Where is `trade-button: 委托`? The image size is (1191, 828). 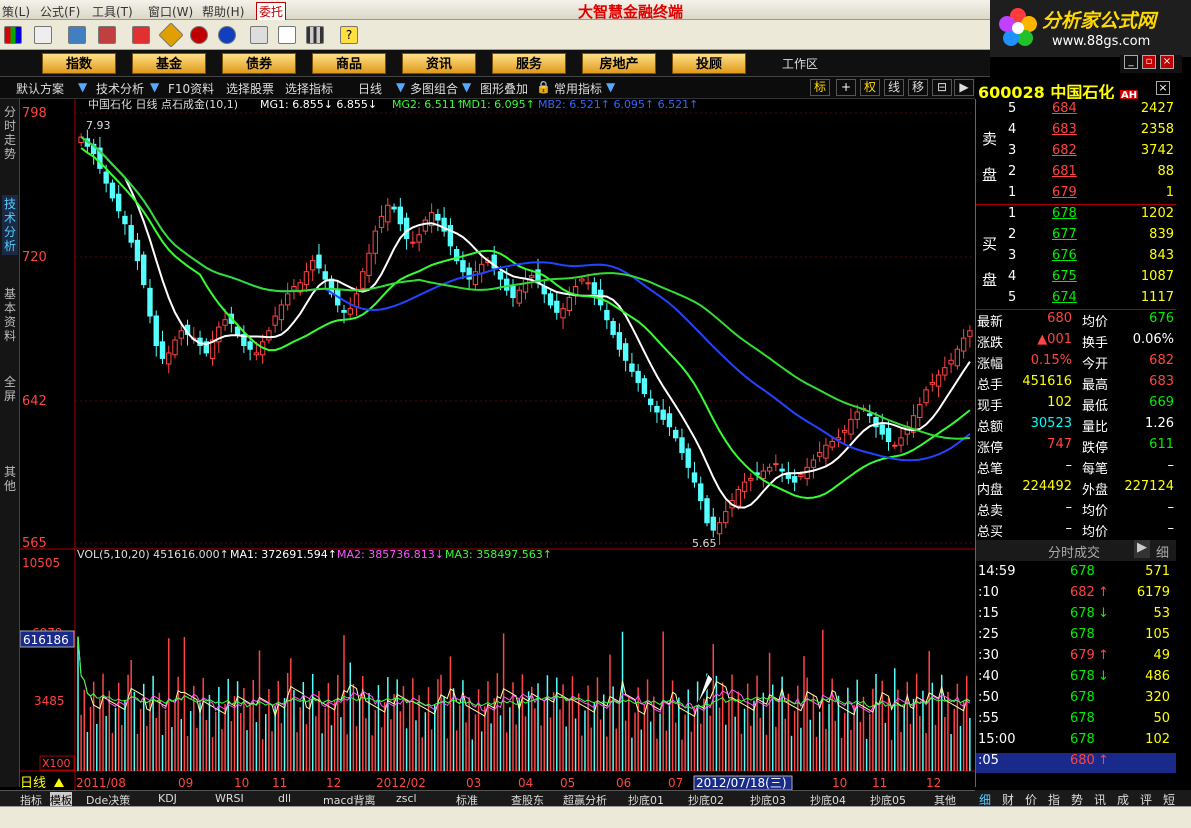
trade-button: 委托 is located at coordinates (271, 11).